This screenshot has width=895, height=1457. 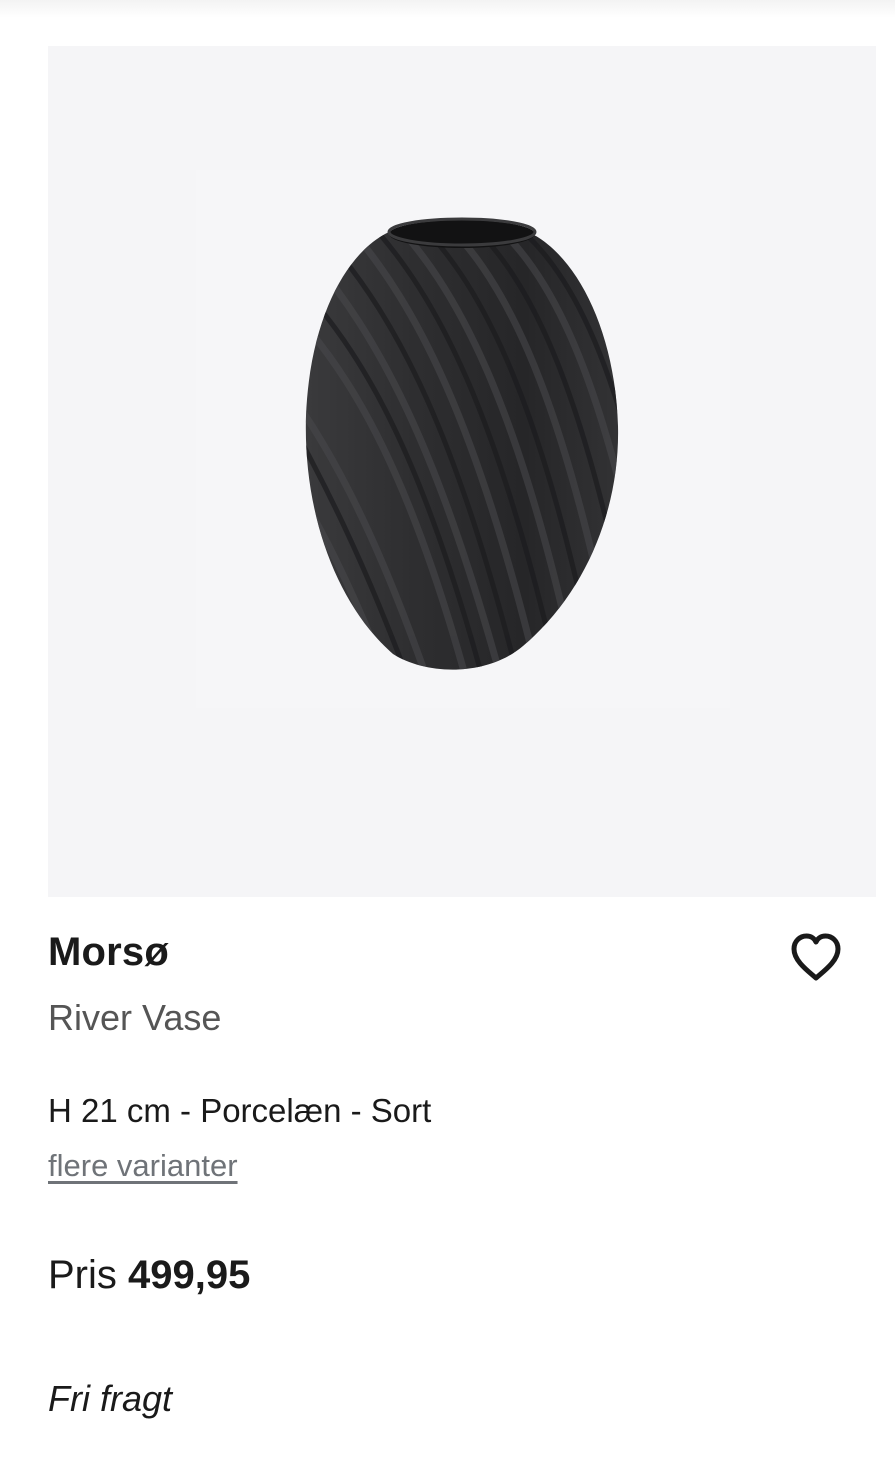 What do you see at coordinates (82, 1275) in the screenshot?
I see `price-label: Pris` at bounding box center [82, 1275].